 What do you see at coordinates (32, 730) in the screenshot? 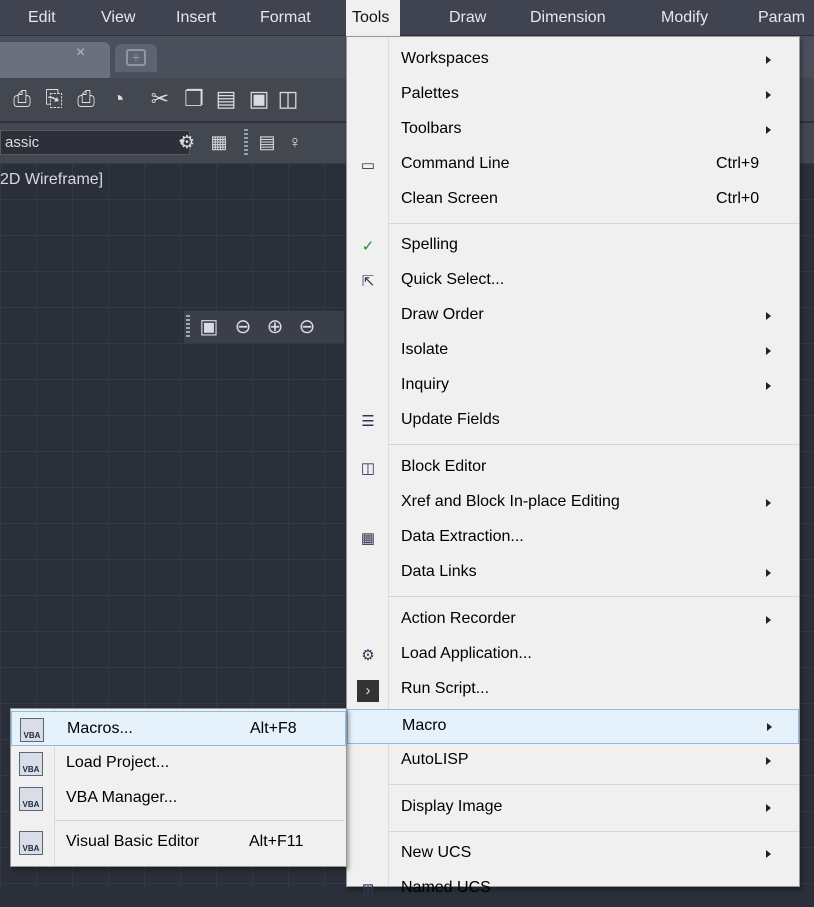
I see `vba-macros-icon: VBA` at bounding box center [32, 730].